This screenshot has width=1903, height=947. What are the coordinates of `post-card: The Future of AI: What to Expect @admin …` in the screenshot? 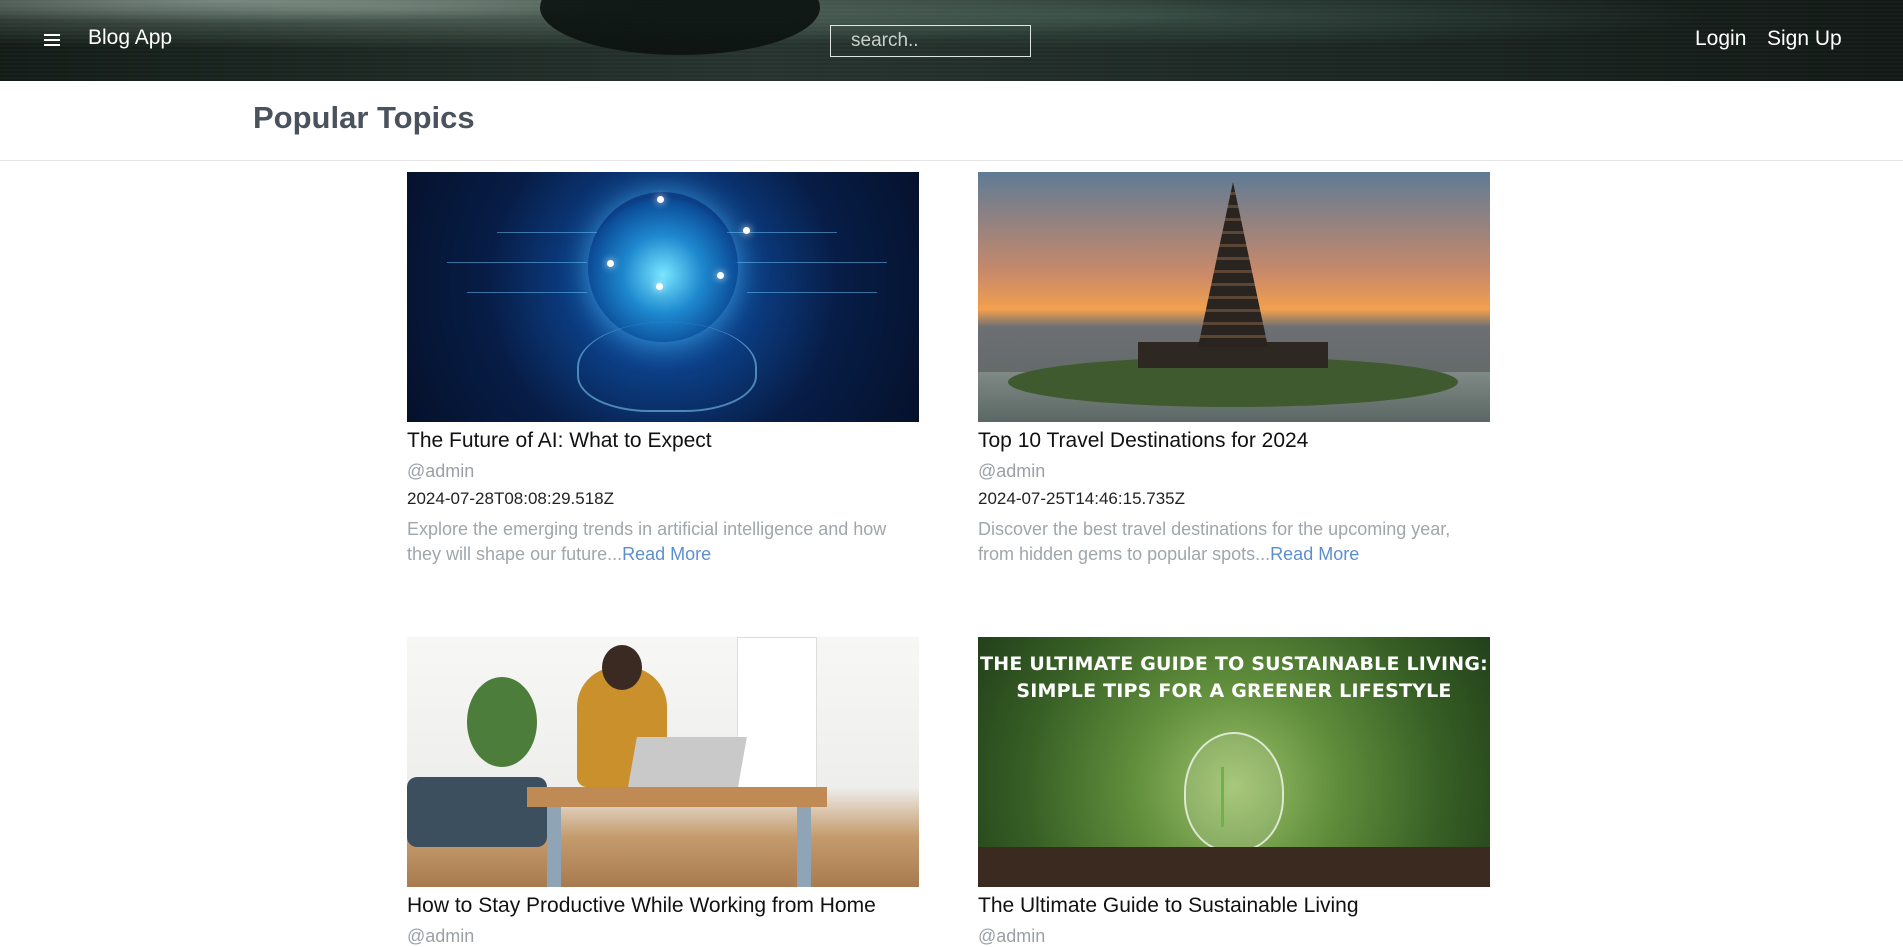 It's located at (663, 369).